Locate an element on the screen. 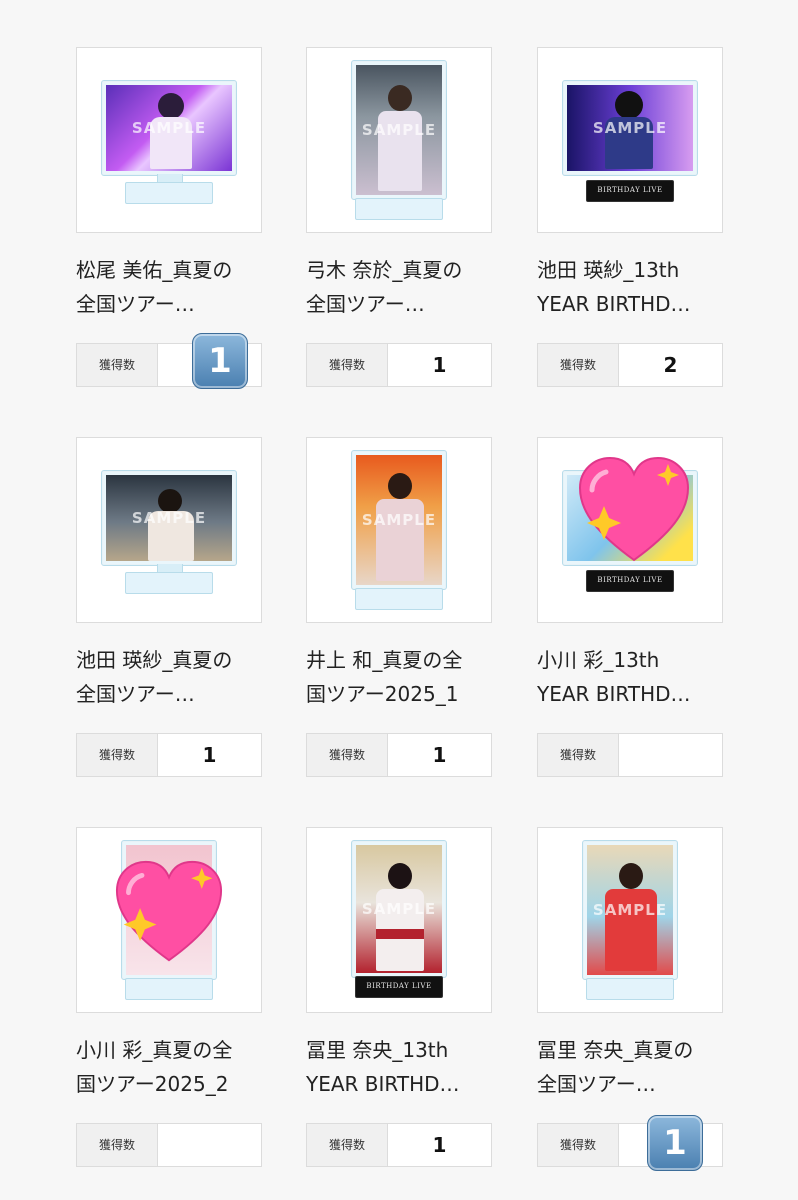  item-thumbnail: BIRTHDAY LIVE is located at coordinates (630, 530).